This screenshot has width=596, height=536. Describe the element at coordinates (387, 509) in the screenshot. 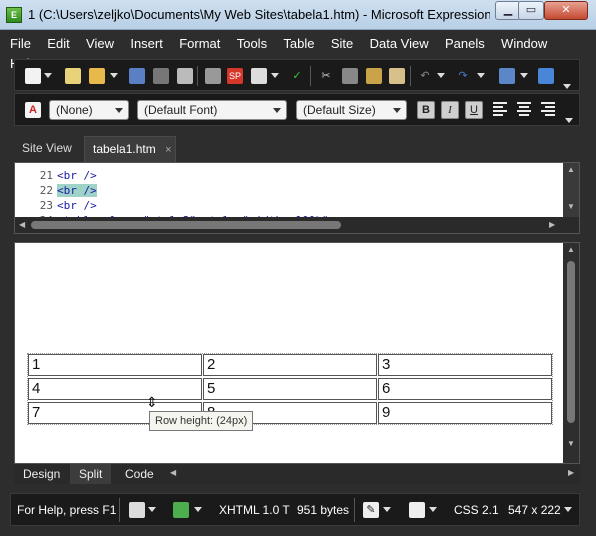

I see `pencil-dropdown-icon` at that location.